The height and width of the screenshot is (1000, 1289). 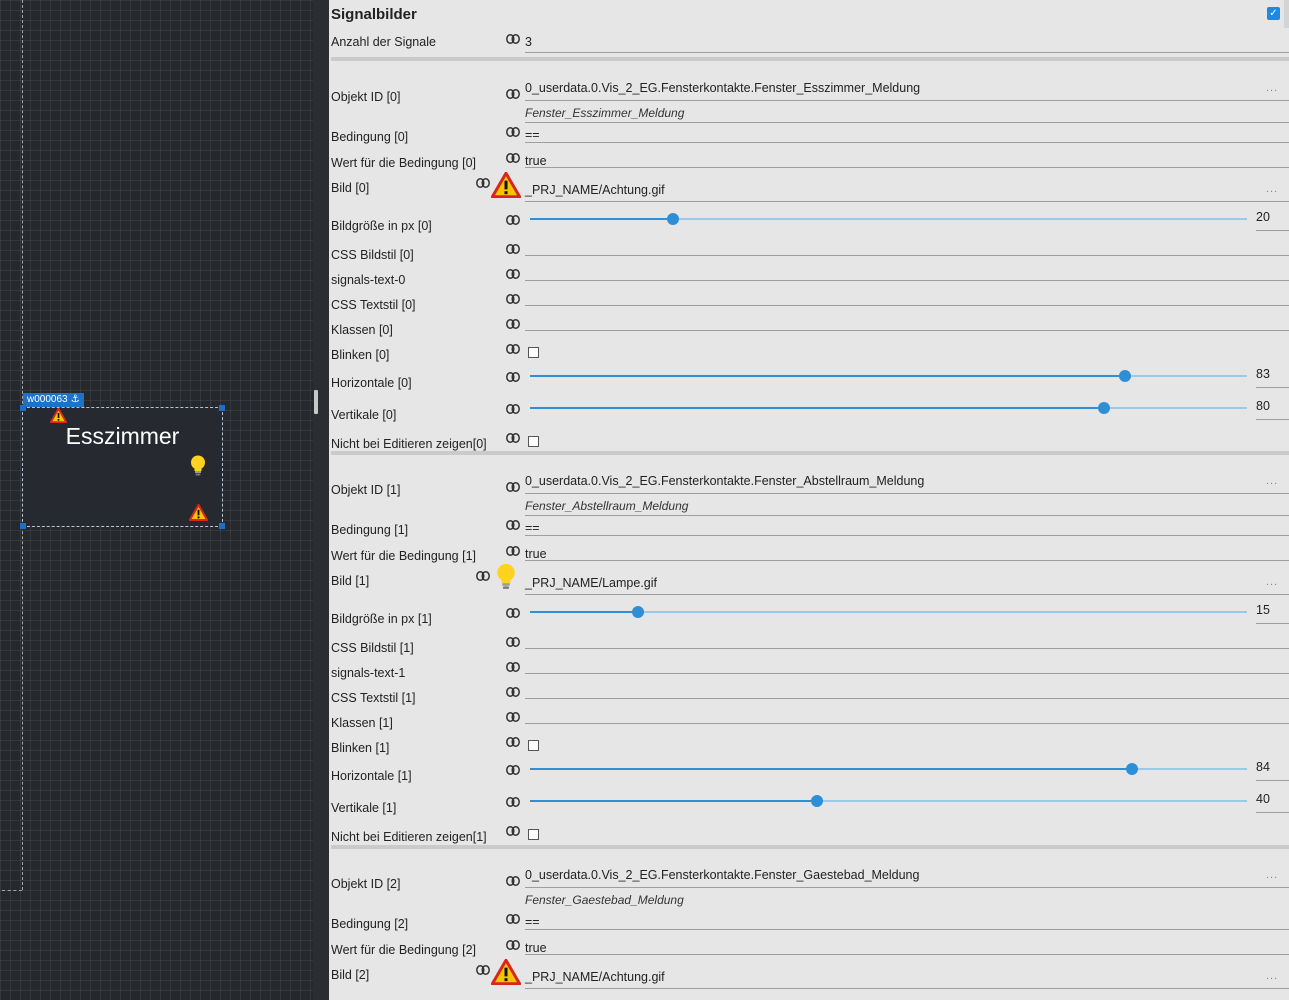 What do you see at coordinates (316, 402) in the screenshot?
I see `divider-grip` at bounding box center [316, 402].